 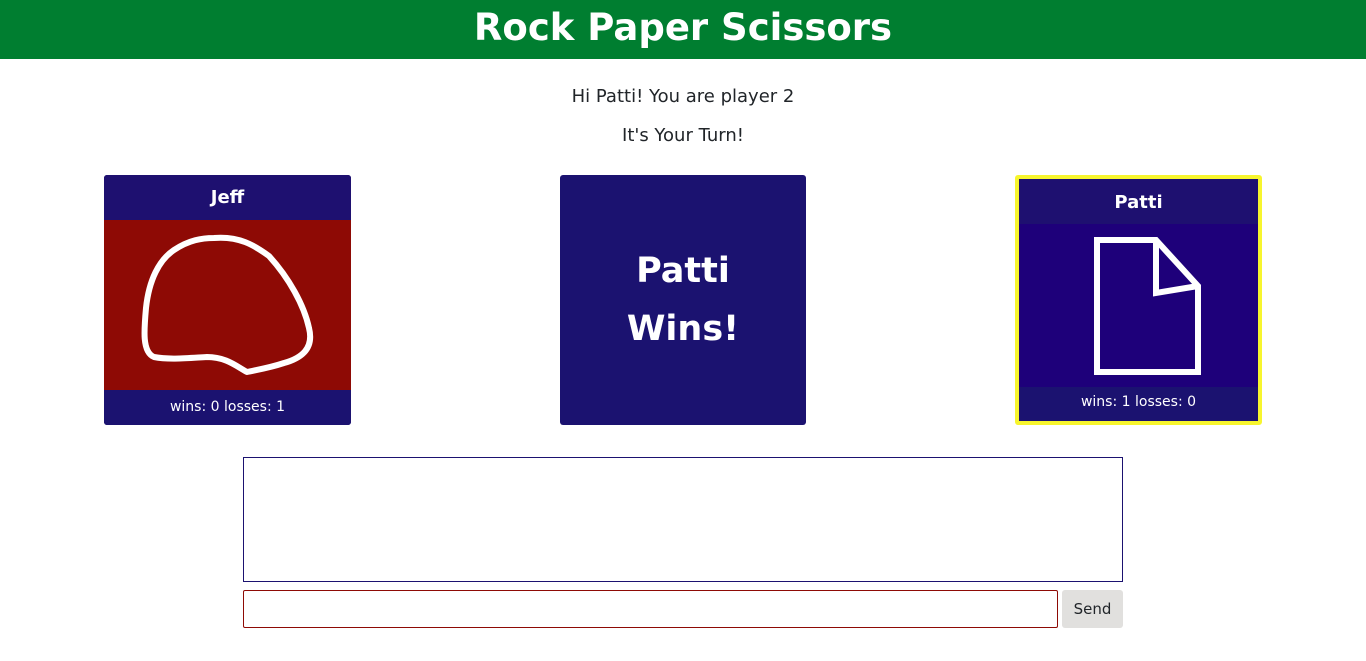 I want to click on player1-card: Jeff wins: 0 losses: 1, so click(x=227, y=300).